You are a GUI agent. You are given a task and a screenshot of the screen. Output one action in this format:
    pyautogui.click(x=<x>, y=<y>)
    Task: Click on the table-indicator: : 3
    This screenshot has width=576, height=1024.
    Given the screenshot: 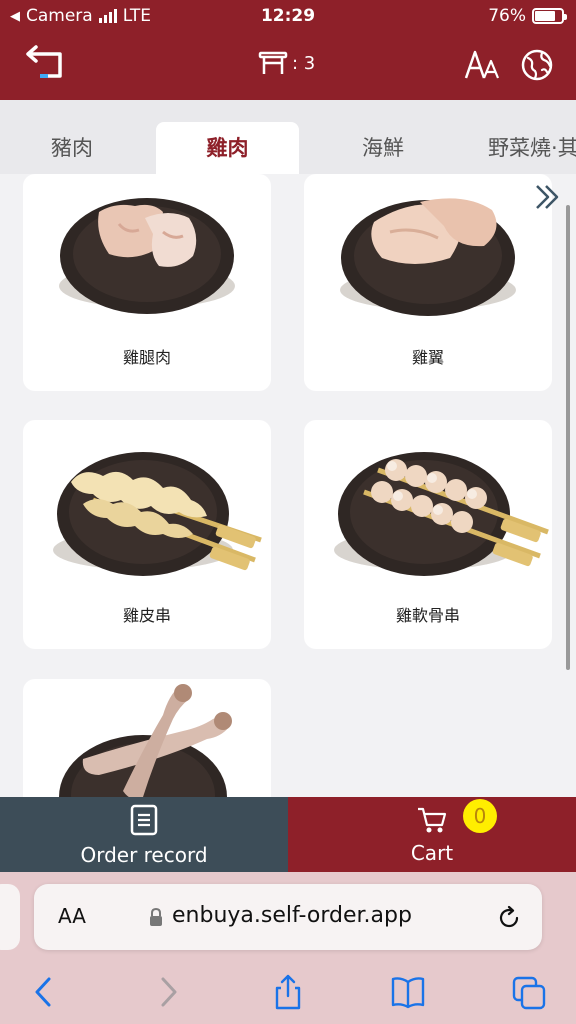 What is the action you would take?
    pyautogui.click(x=286, y=63)
    